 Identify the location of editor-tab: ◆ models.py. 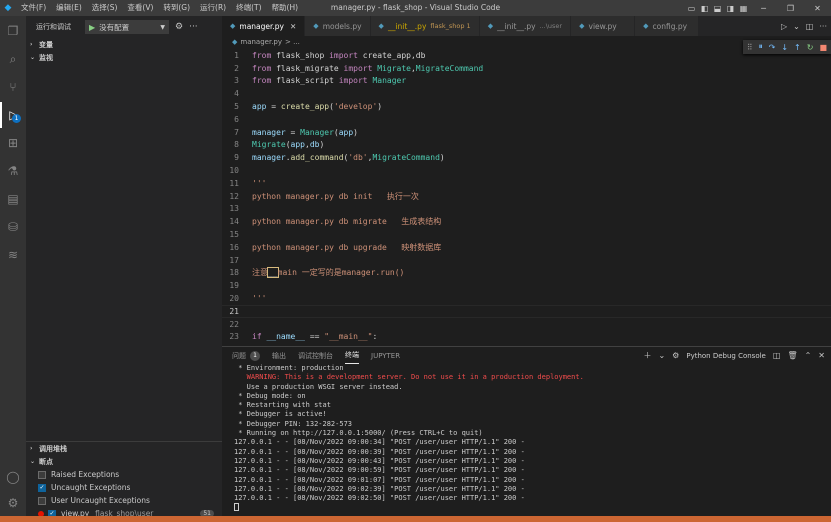
(338, 26).